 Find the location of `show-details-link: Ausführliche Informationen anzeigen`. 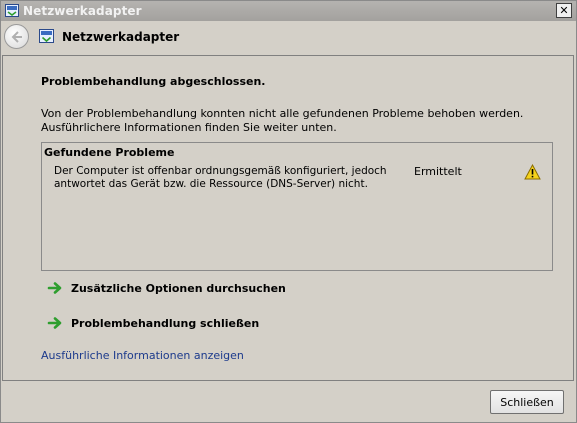

show-details-link: Ausführliche Informationen anzeigen is located at coordinates (142, 355).